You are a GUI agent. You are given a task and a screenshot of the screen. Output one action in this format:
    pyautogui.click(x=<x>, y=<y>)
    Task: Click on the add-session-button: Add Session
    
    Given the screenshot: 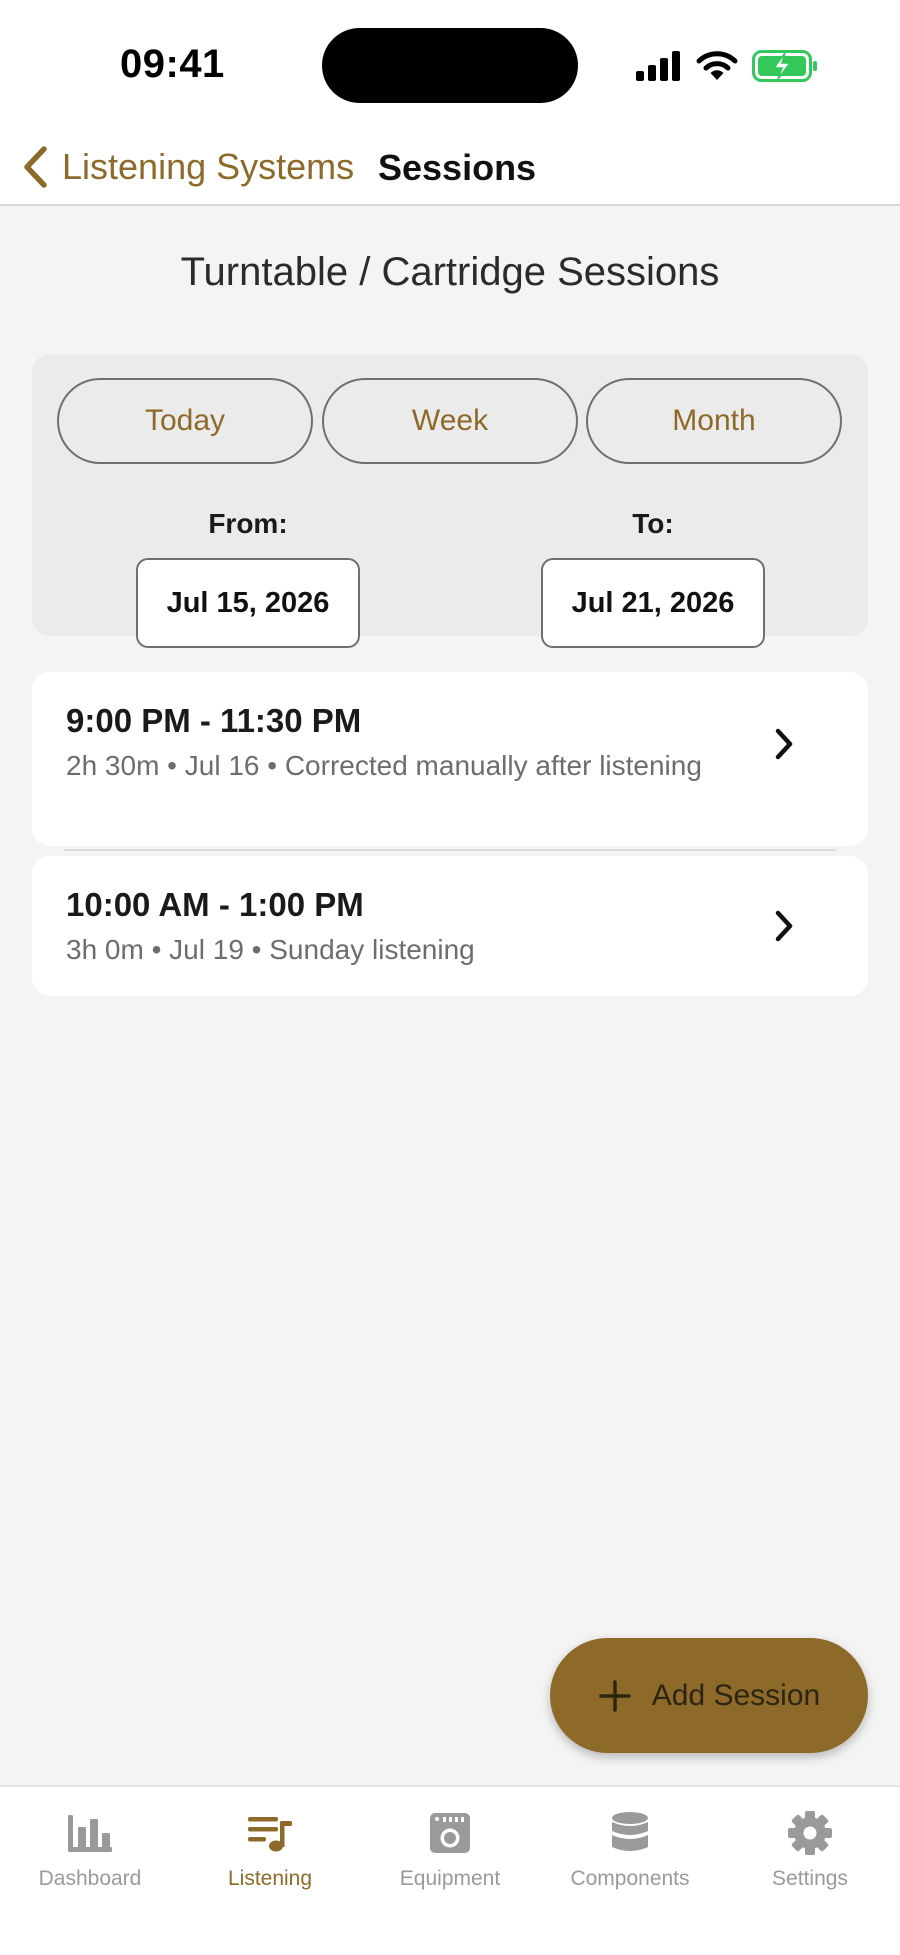 What is the action you would take?
    pyautogui.click(x=709, y=1695)
    